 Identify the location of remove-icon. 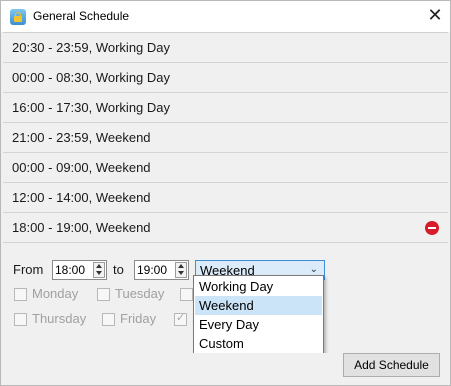
(432, 228).